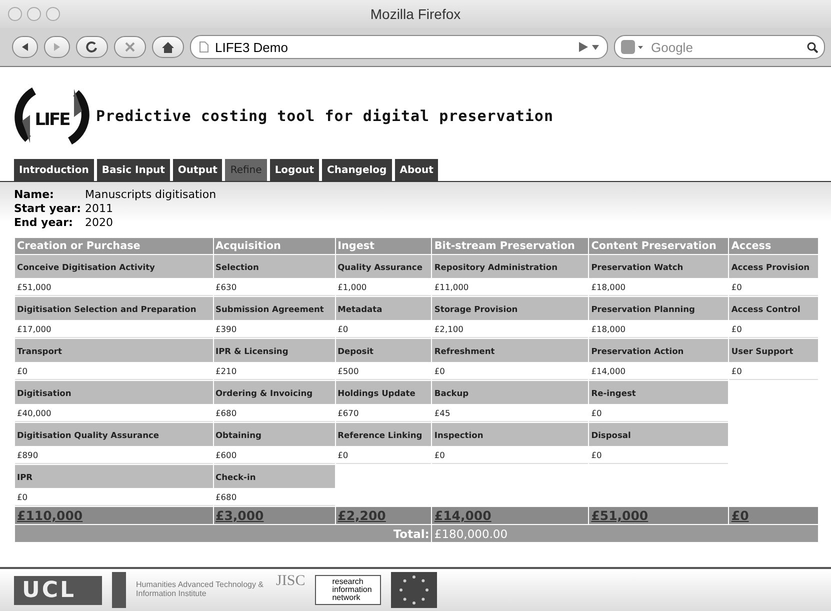 This screenshot has width=831, height=611. I want to click on total-link: £2,200, so click(362, 515).